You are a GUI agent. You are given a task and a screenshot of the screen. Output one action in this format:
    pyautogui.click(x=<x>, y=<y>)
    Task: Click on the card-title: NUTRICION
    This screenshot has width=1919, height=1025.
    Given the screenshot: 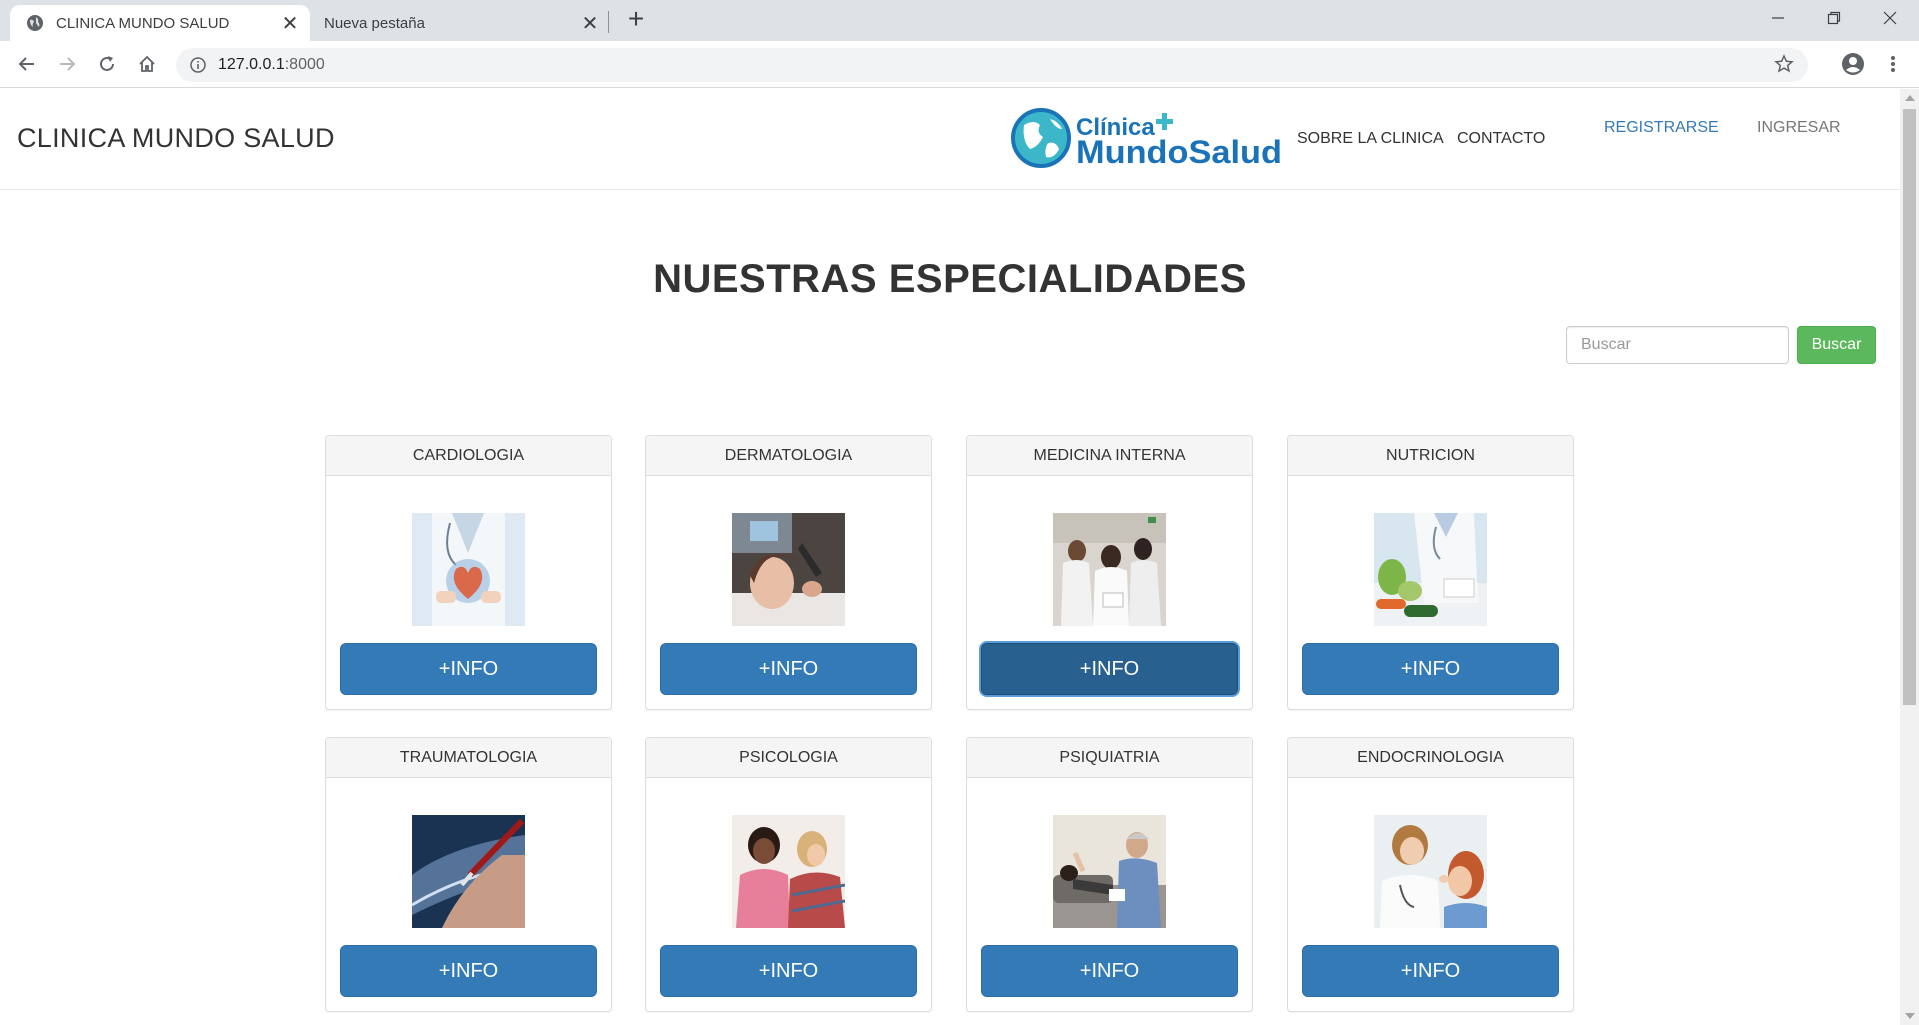 What is the action you would take?
    pyautogui.click(x=1430, y=456)
    